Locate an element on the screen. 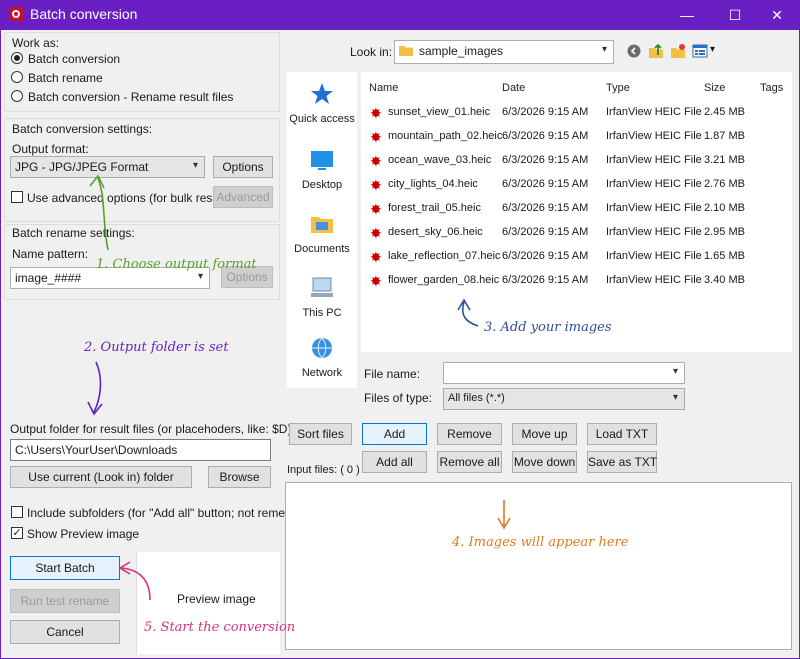 The width and height of the screenshot is (800, 659). preview-panel: Preview image is located at coordinates (208, 603).